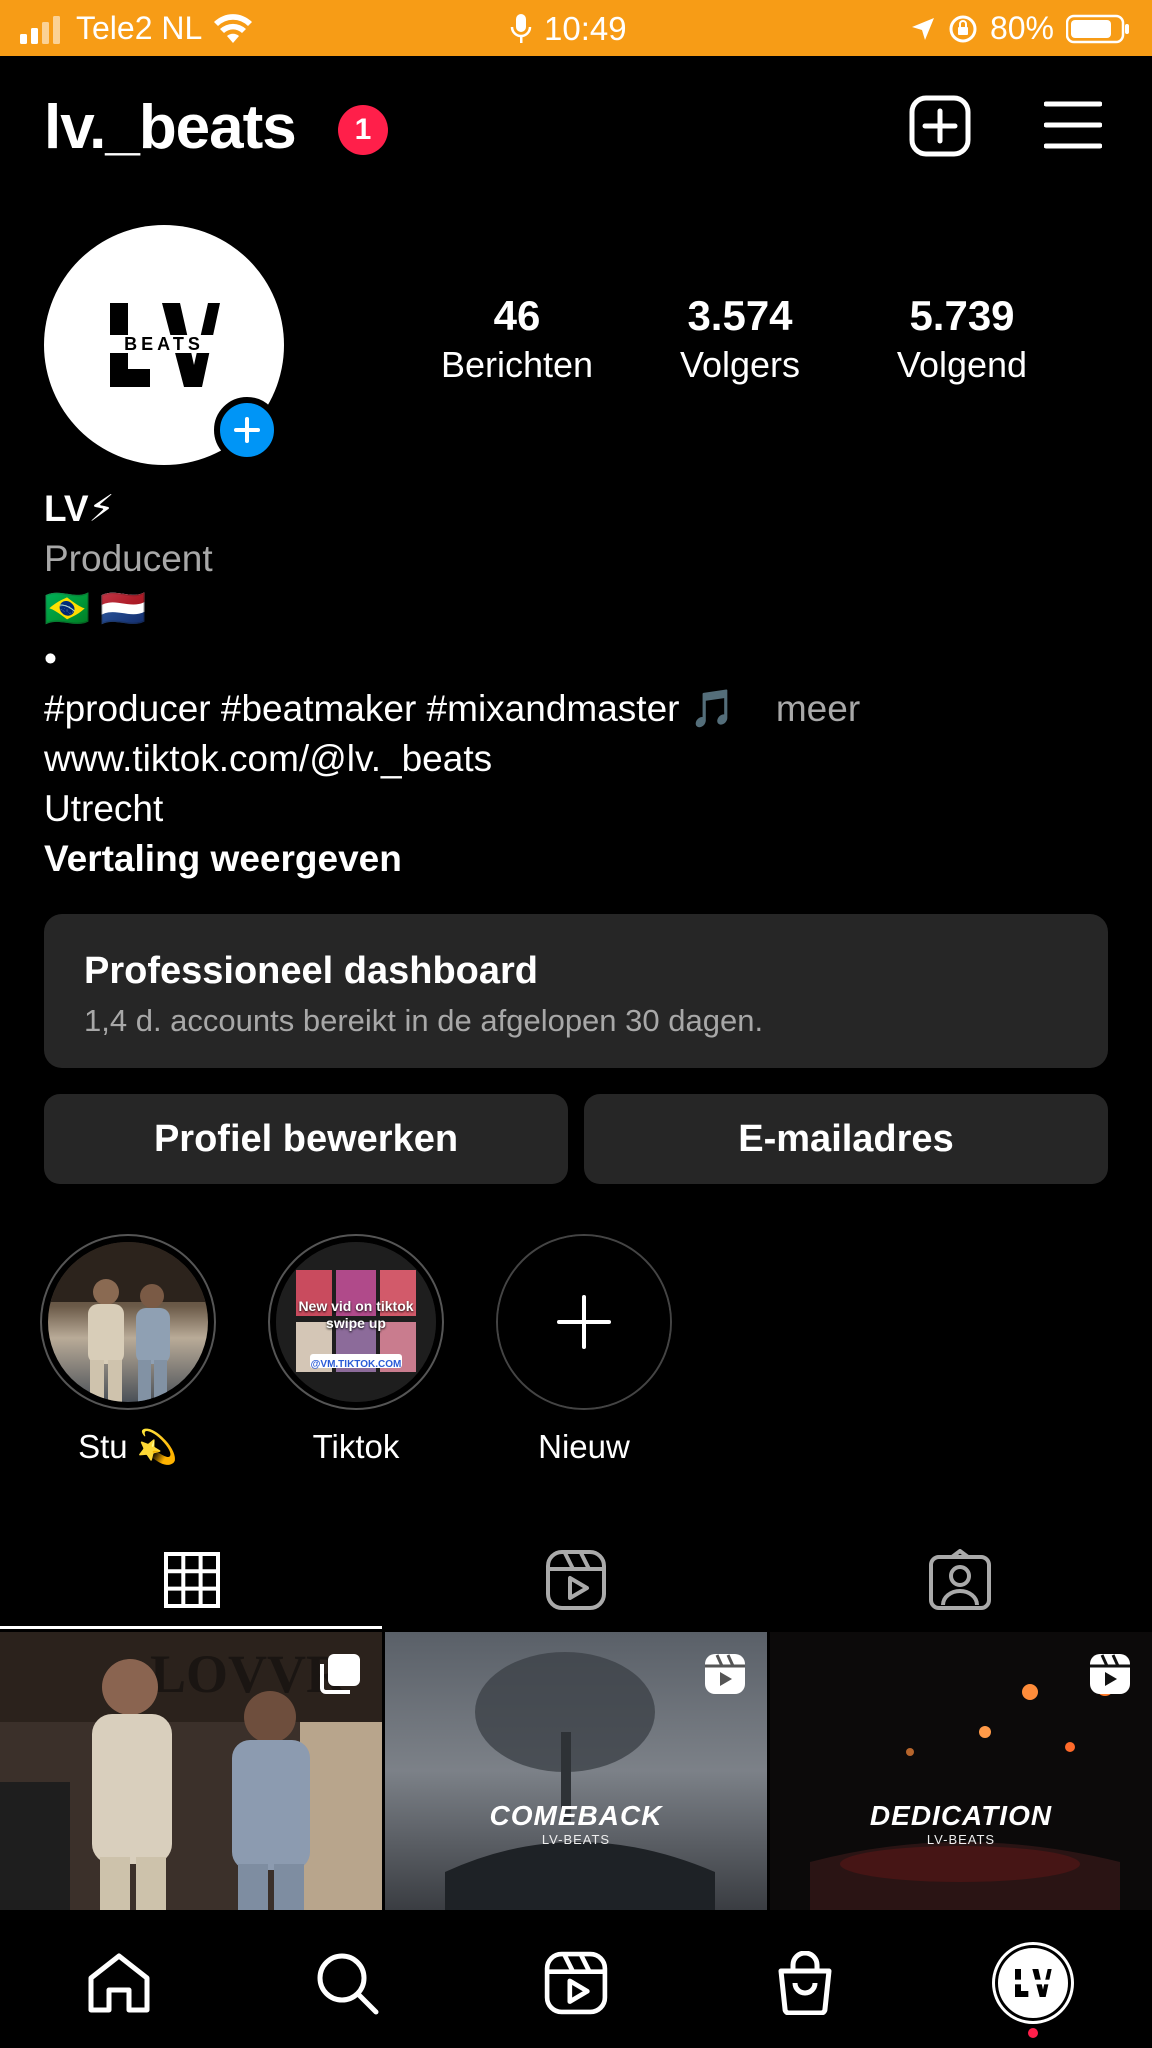  Describe the element at coordinates (356, 1364) in the screenshot. I see `highlight-tiktok-url: @VM.TIKTOK.COM` at that location.